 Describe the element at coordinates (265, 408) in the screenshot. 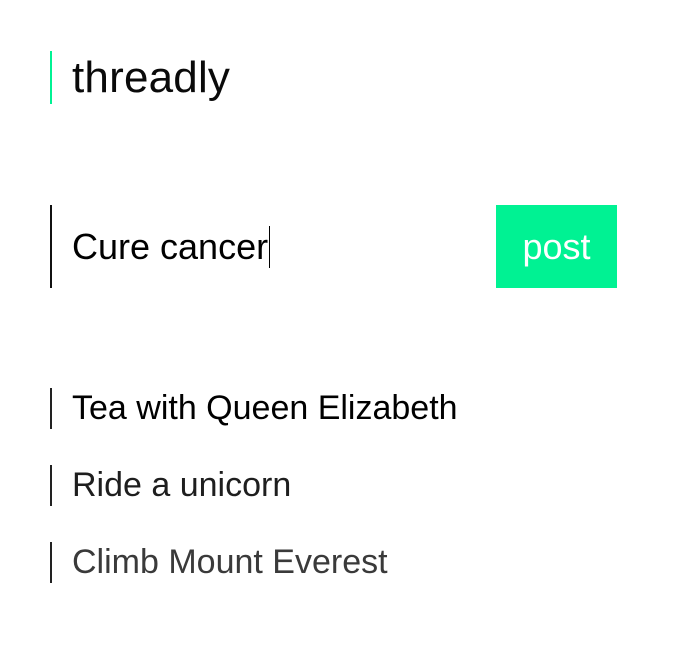

I see `thread-item-label: Tea with Queen Elizabeth` at that location.